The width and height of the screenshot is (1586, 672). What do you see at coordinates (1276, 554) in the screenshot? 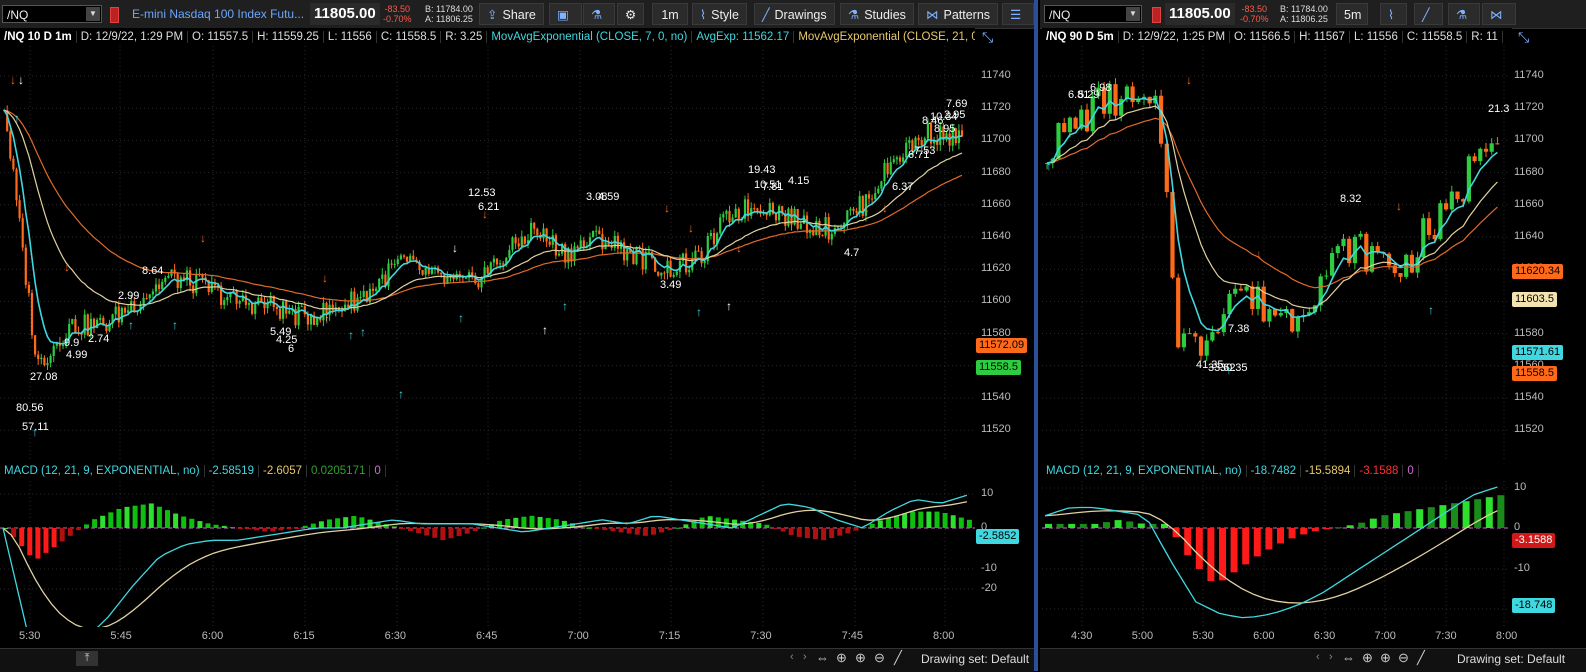
I see `right-macd-chart` at bounding box center [1276, 554].